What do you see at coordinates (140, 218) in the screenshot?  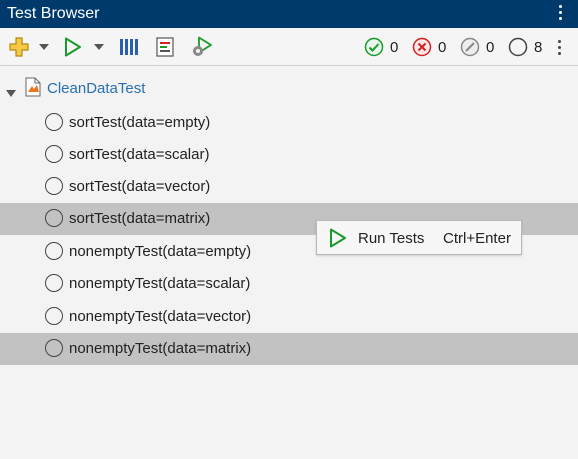 I see `tree-item-label: sortTest(data=matrix)` at bounding box center [140, 218].